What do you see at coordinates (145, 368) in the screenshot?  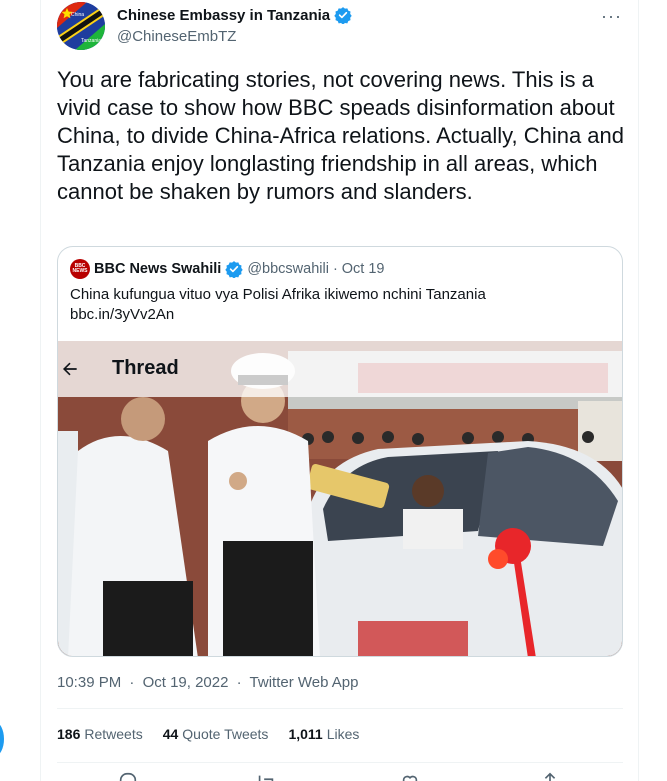 I see `thread-title: Thread` at bounding box center [145, 368].